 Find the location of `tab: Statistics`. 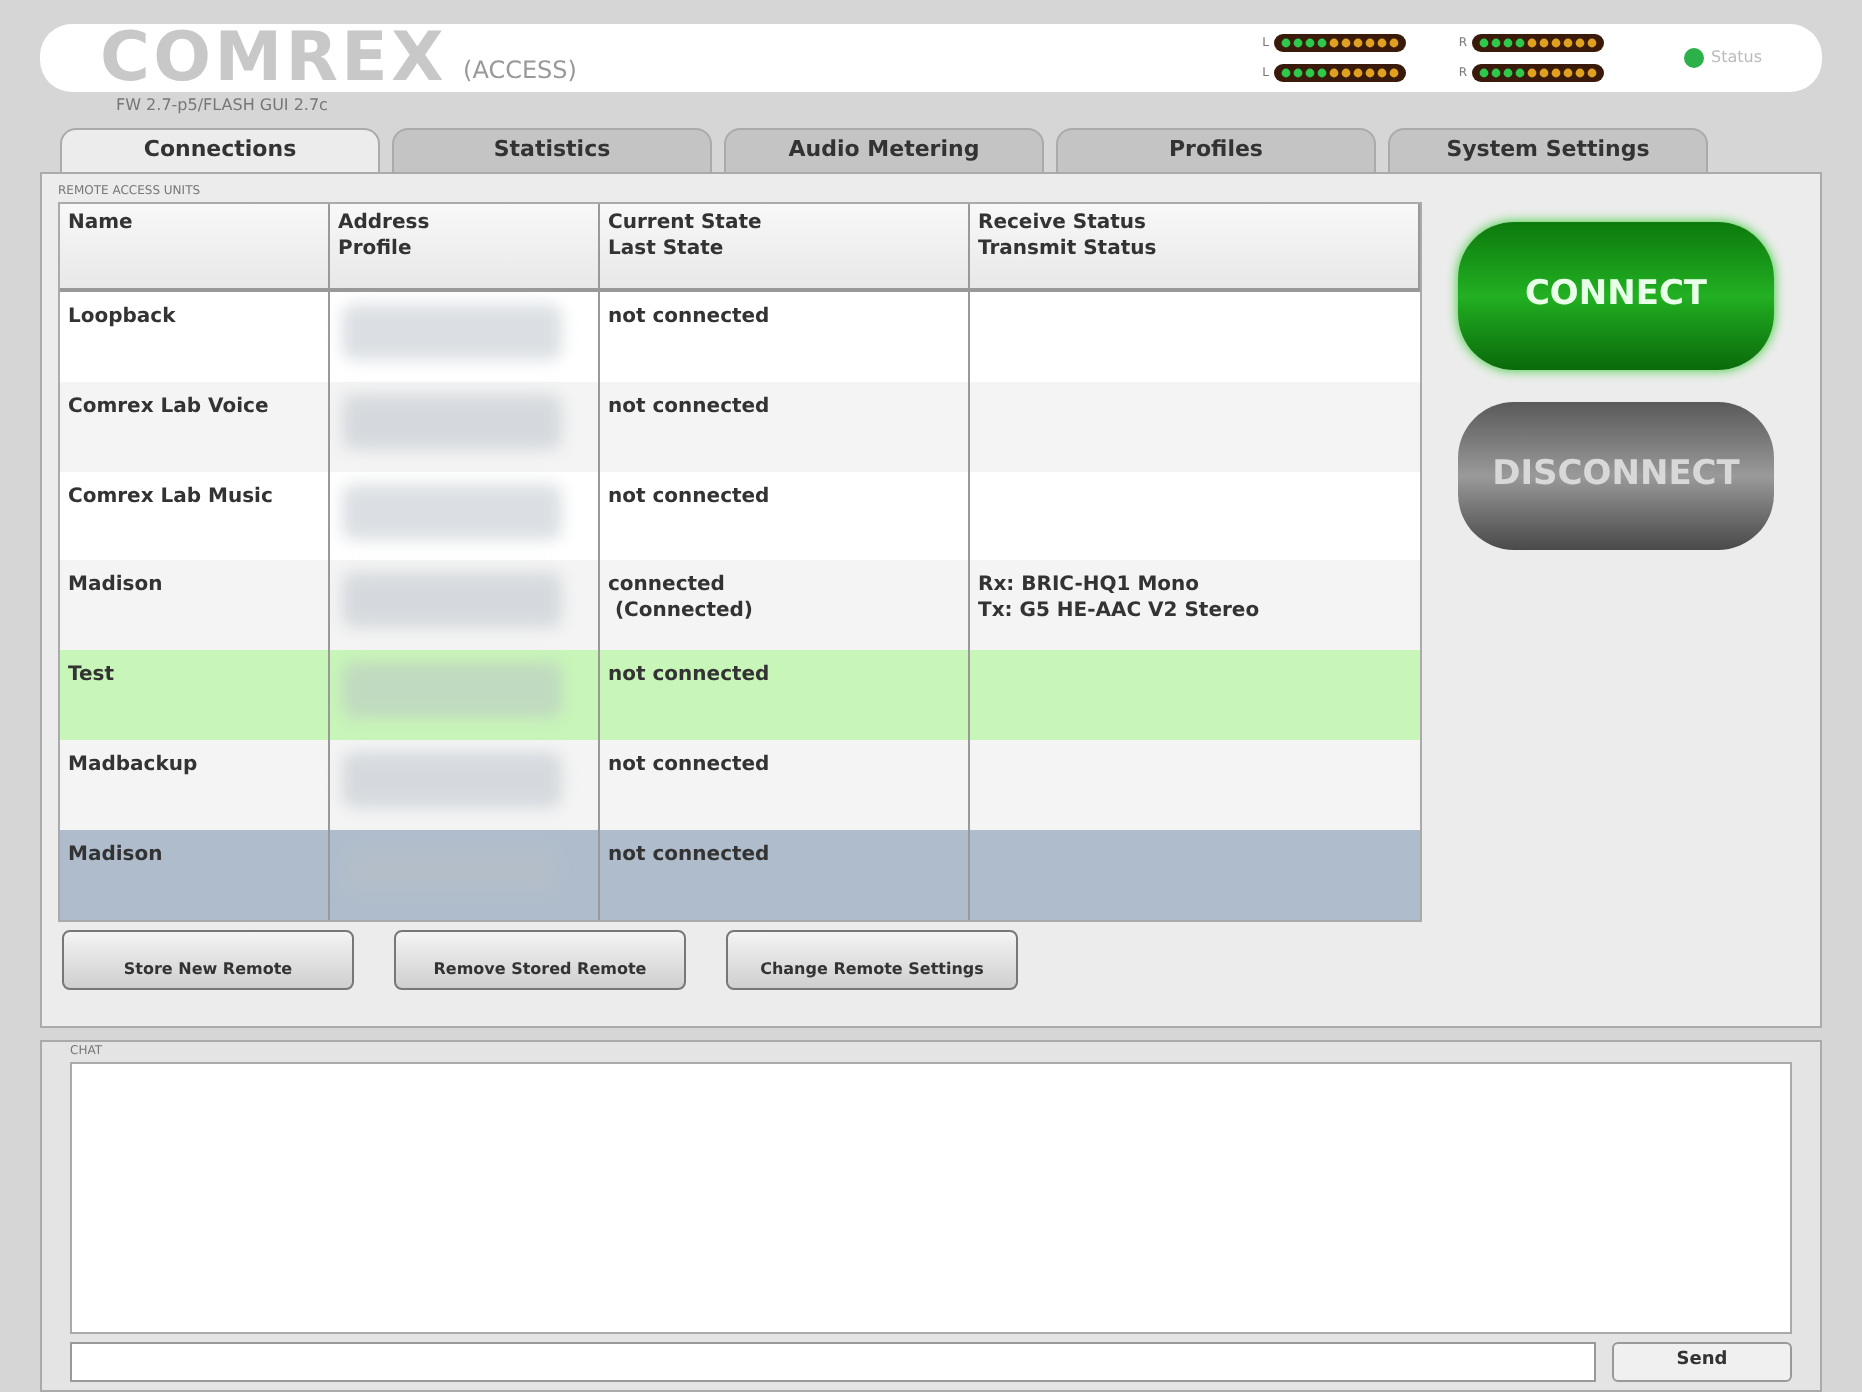

tab: Statistics is located at coordinates (552, 150).